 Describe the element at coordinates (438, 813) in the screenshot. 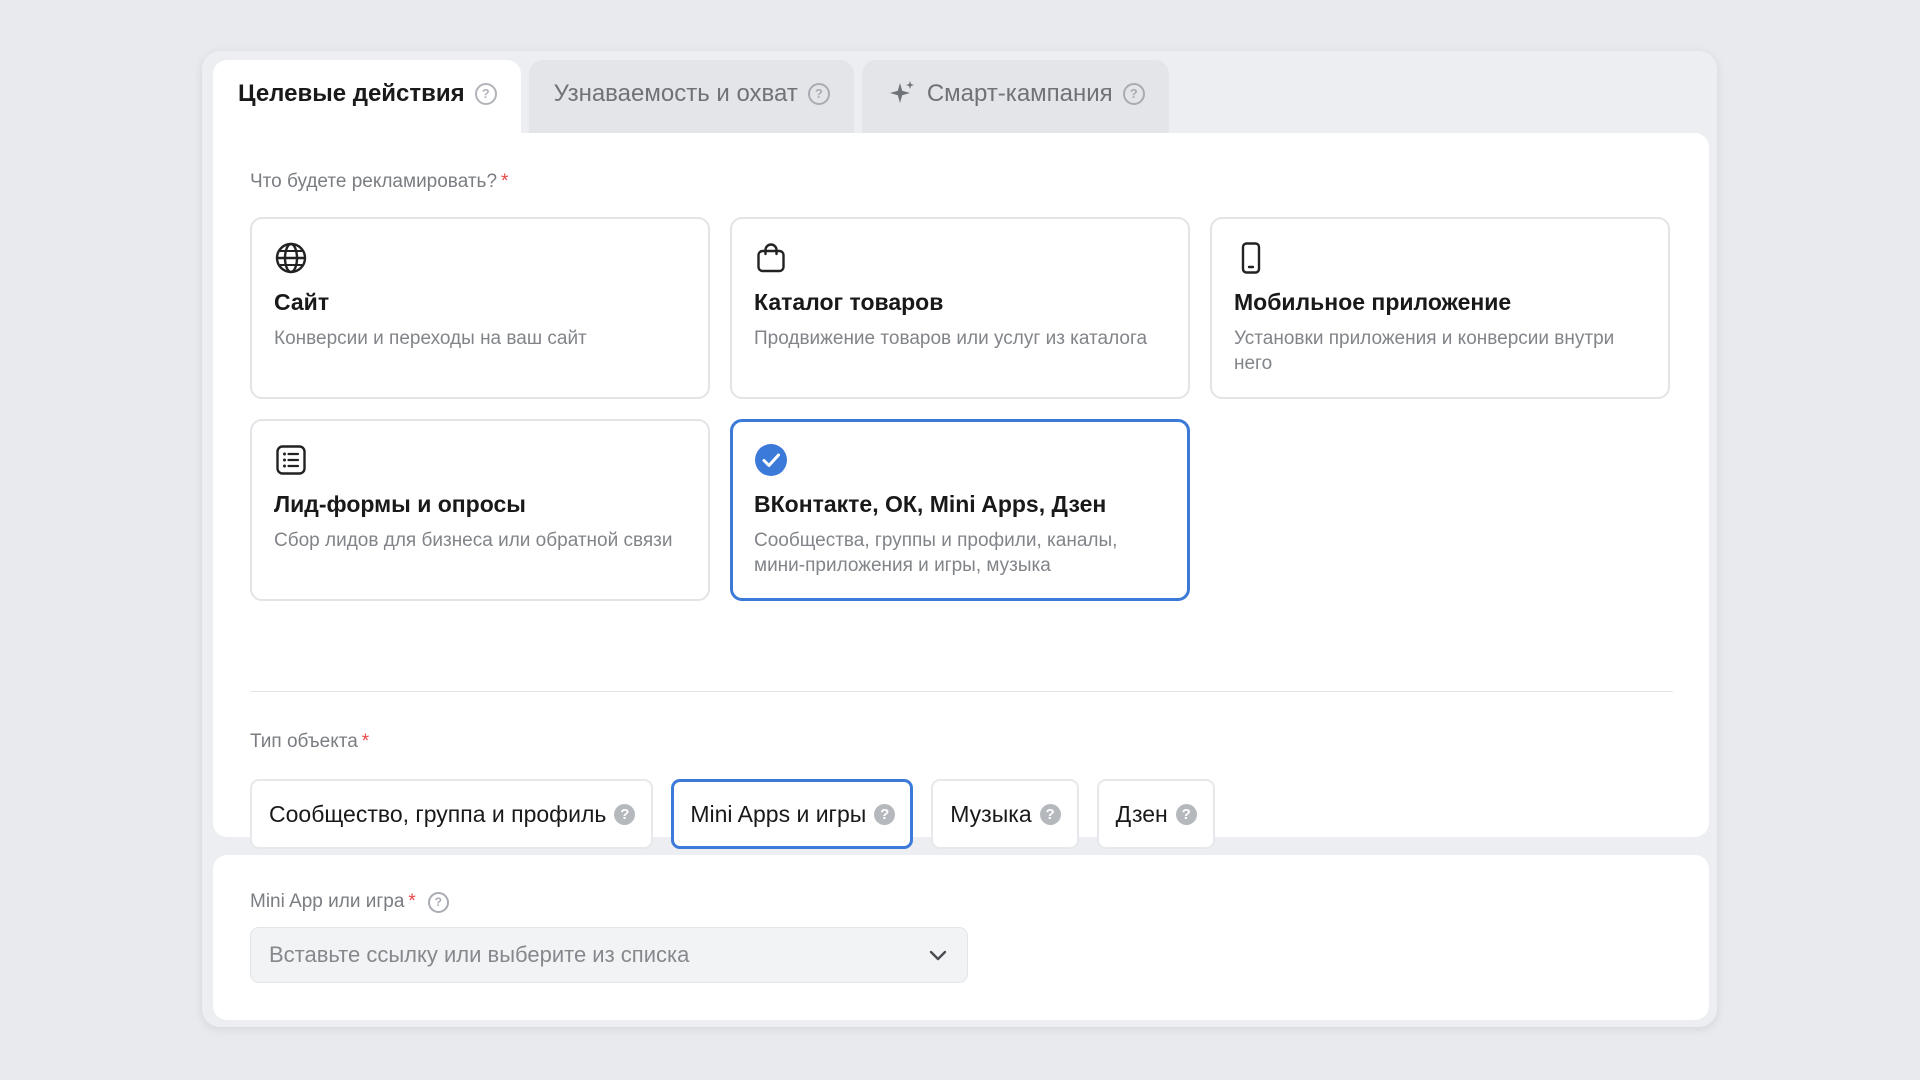

I see `chip-label: Сообщество, группа и профиль` at that location.